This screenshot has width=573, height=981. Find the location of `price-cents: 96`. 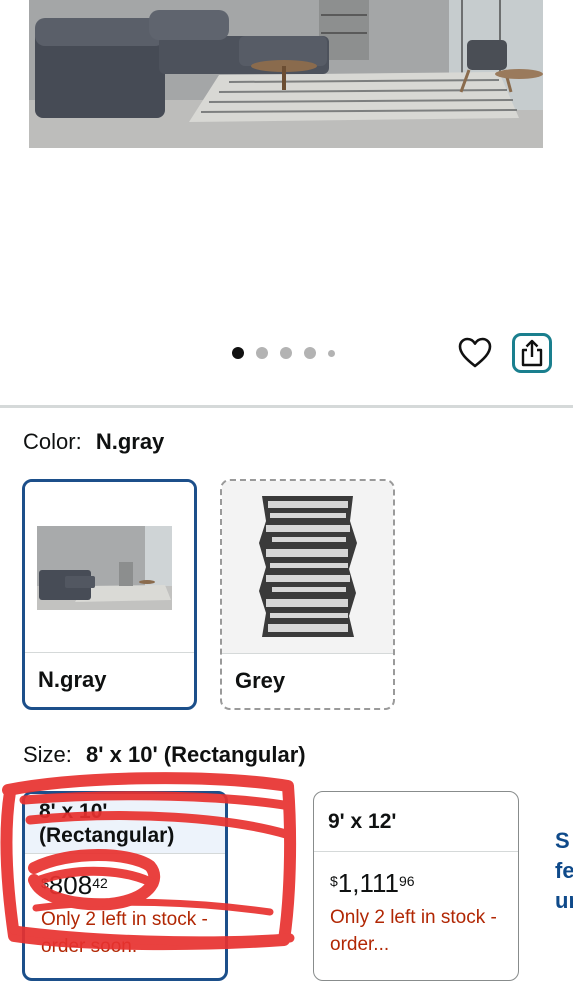

price-cents: 96 is located at coordinates (407, 881).